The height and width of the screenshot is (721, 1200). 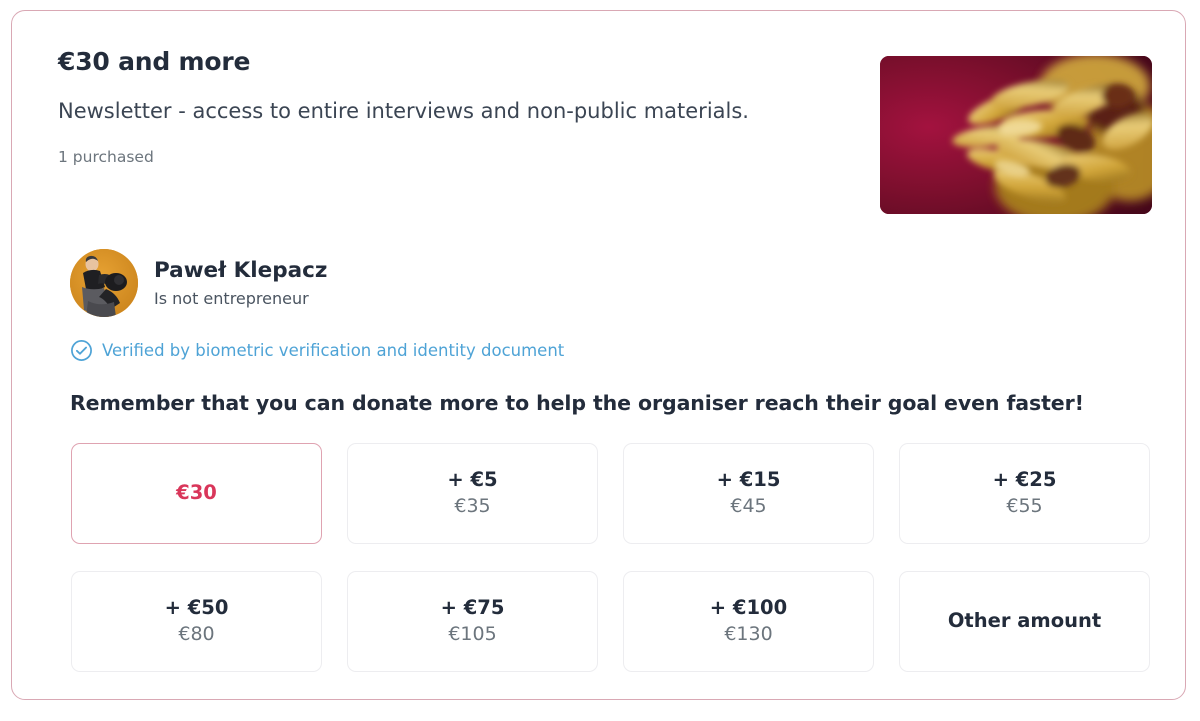 What do you see at coordinates (1024, 506) in the screenshot?
I see `amount-total-label: €55` at bounding box center [1024, 506].